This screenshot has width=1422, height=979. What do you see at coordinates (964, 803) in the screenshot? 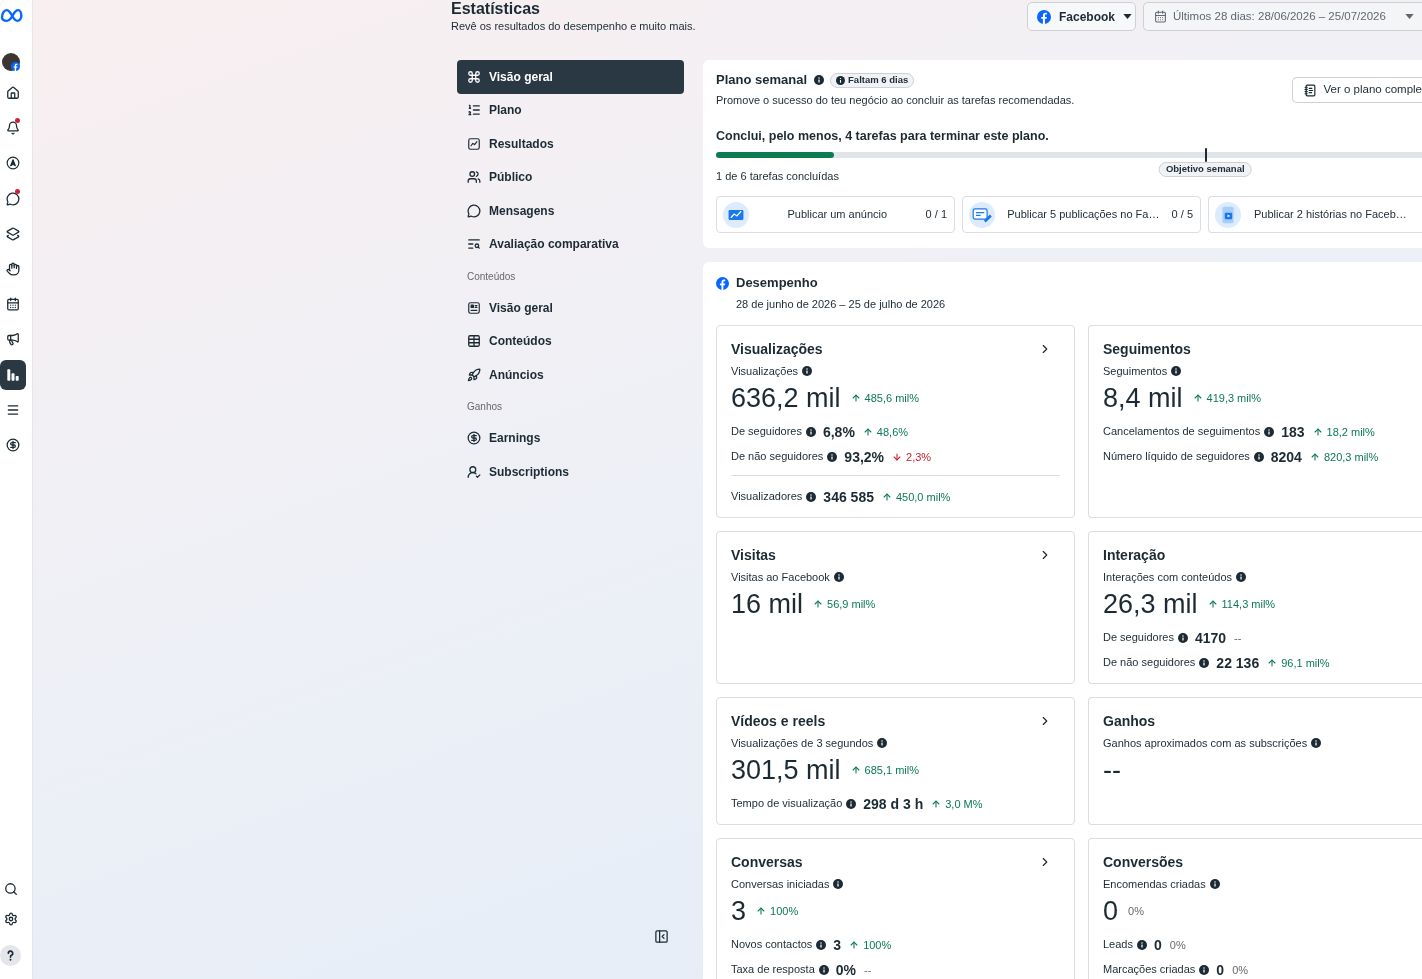
I see `change-value: 3,0 M%` at bounding box center [964, 803].